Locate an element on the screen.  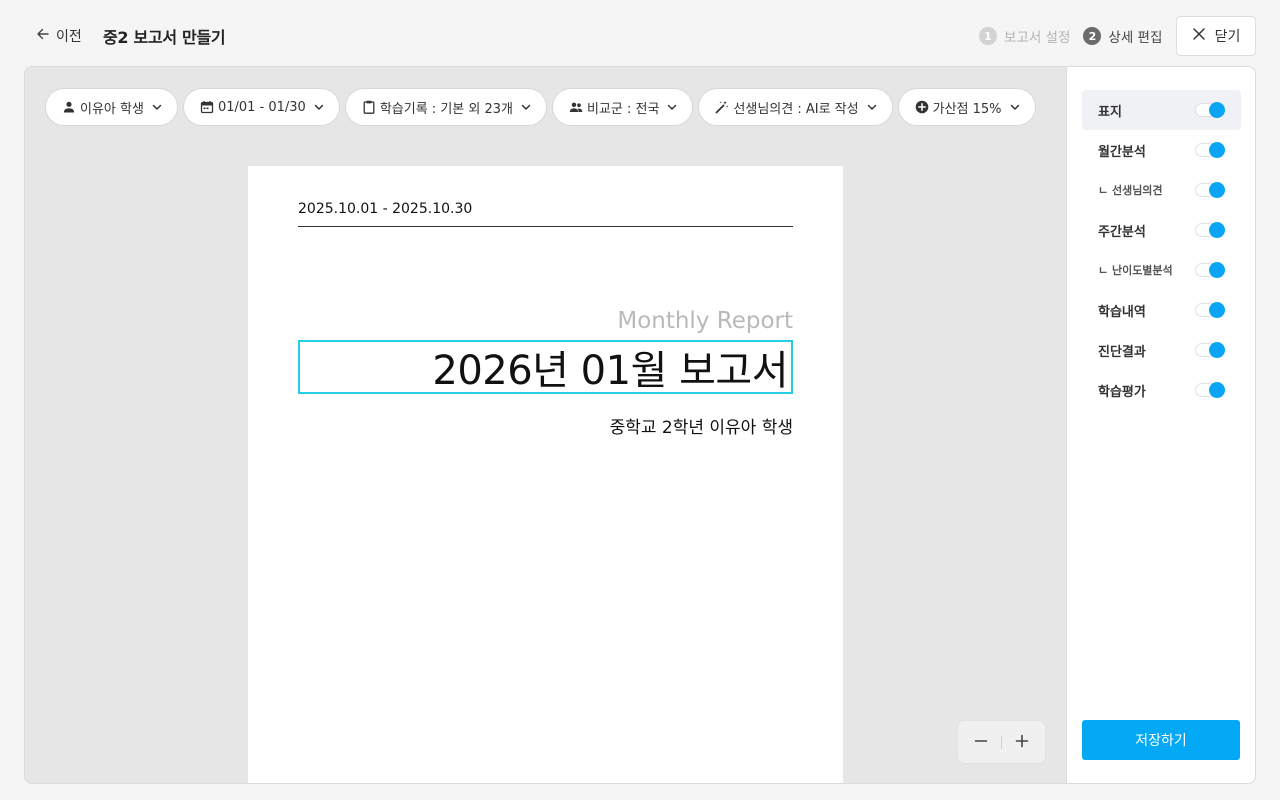
arrow-left-icon is located at coordinates (43, 36).